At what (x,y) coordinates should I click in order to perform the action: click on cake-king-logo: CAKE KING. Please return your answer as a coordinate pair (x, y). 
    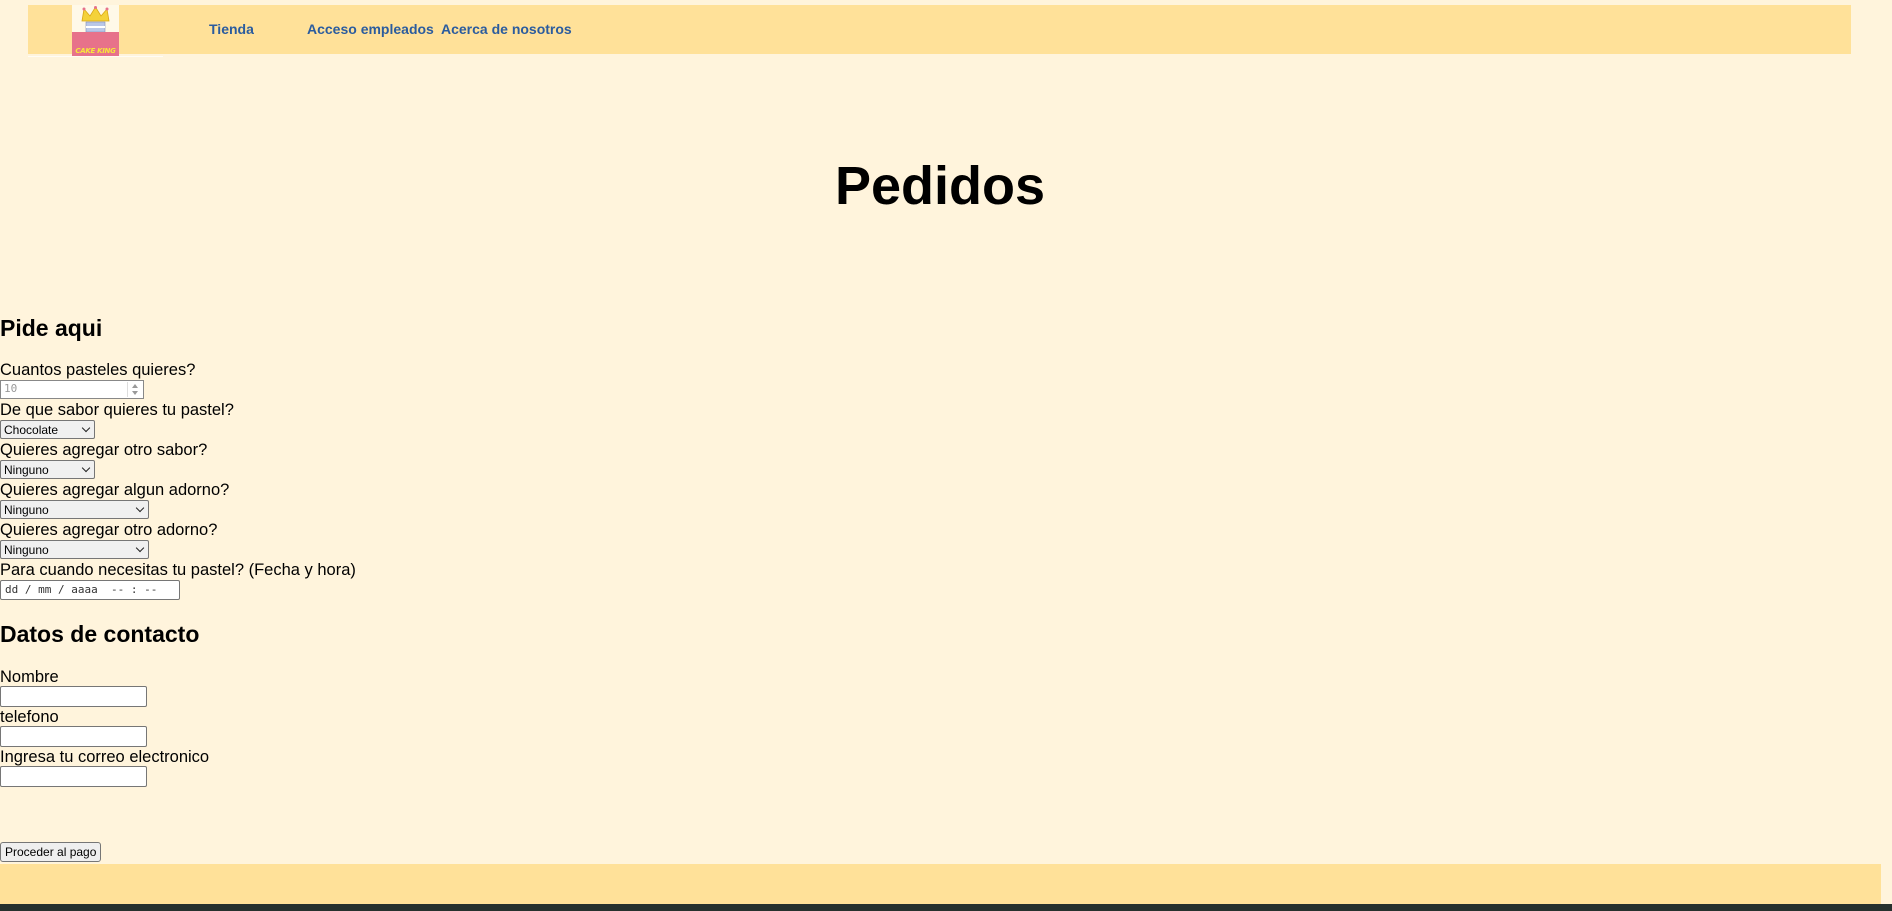
    Looking at the image, I should click on (95, 30).